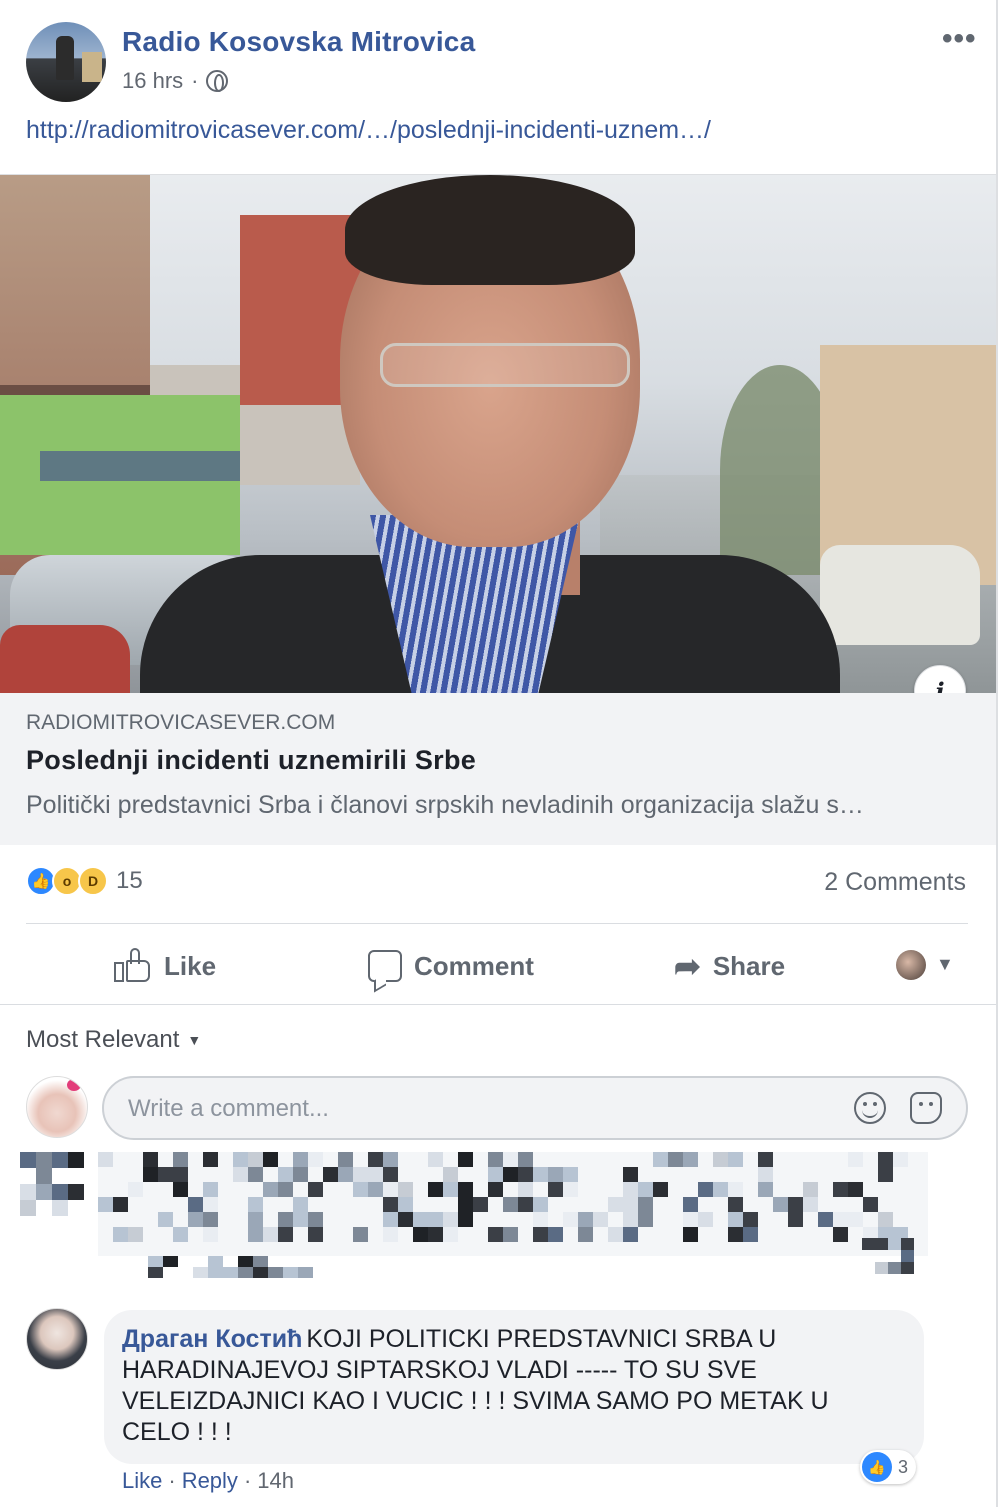 Image resolution: width=1000 pixels, height=1507 pixels. Describe the element at coordinates (251, 760) in the screenshot. I see `preview-title: Poslednji incidenti uznemirili Srbe` at that location.